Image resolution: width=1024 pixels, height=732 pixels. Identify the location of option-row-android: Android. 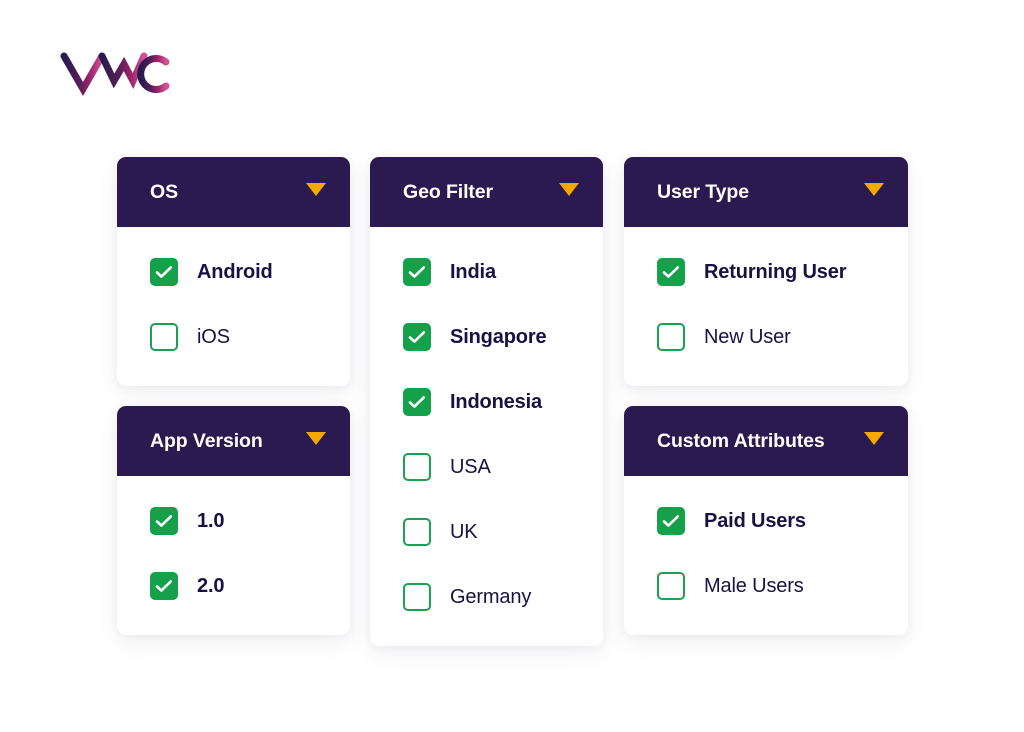
(233, 272).